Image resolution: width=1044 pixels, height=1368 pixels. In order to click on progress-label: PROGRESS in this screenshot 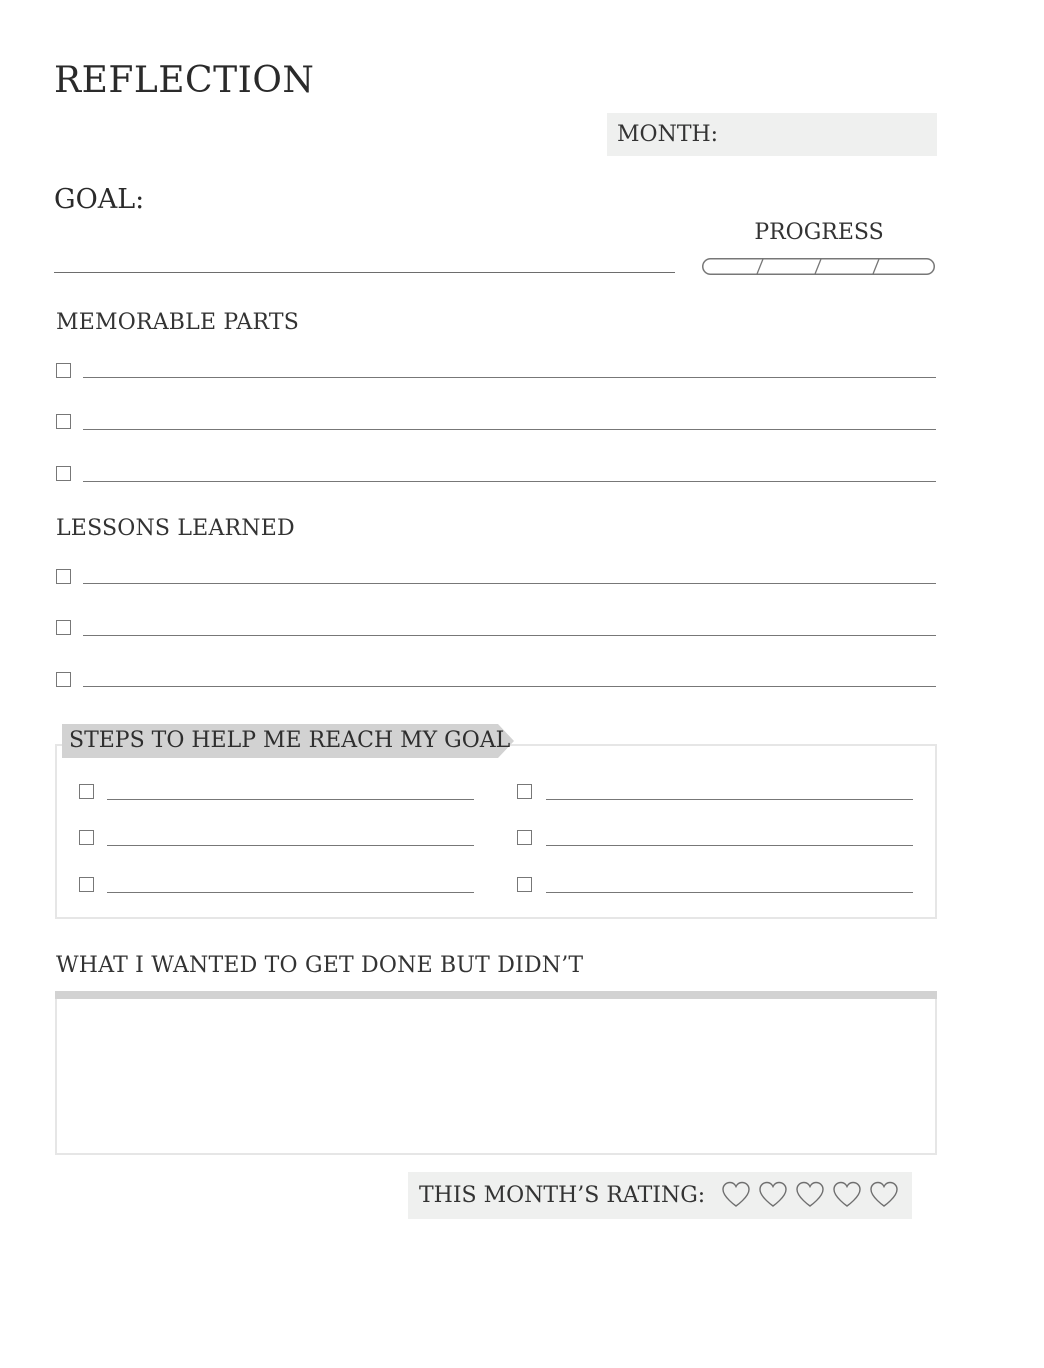, I will do `click(819, 232)`.